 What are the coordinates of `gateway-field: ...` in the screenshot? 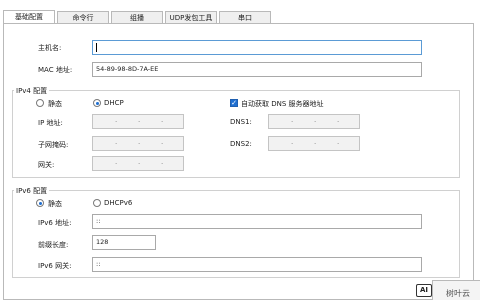 It's located at (138, 163).